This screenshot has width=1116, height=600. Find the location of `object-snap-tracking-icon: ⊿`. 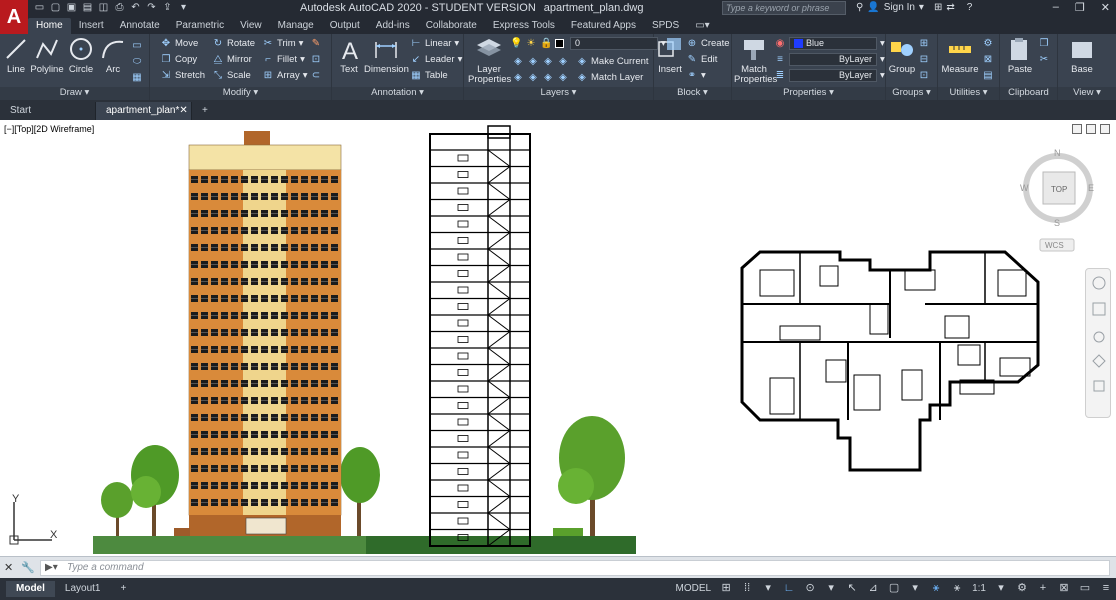

object-snap-tracking-icon: ⊿ is located at coordinates (873, 588).